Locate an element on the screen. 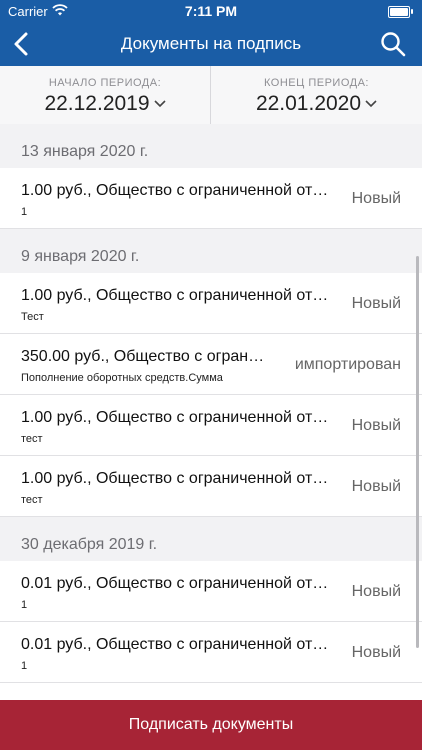  period-start-picker: НАЧАЛО ПЕРИОДА: 22.12.2019 is located at coordinates (105, 95).